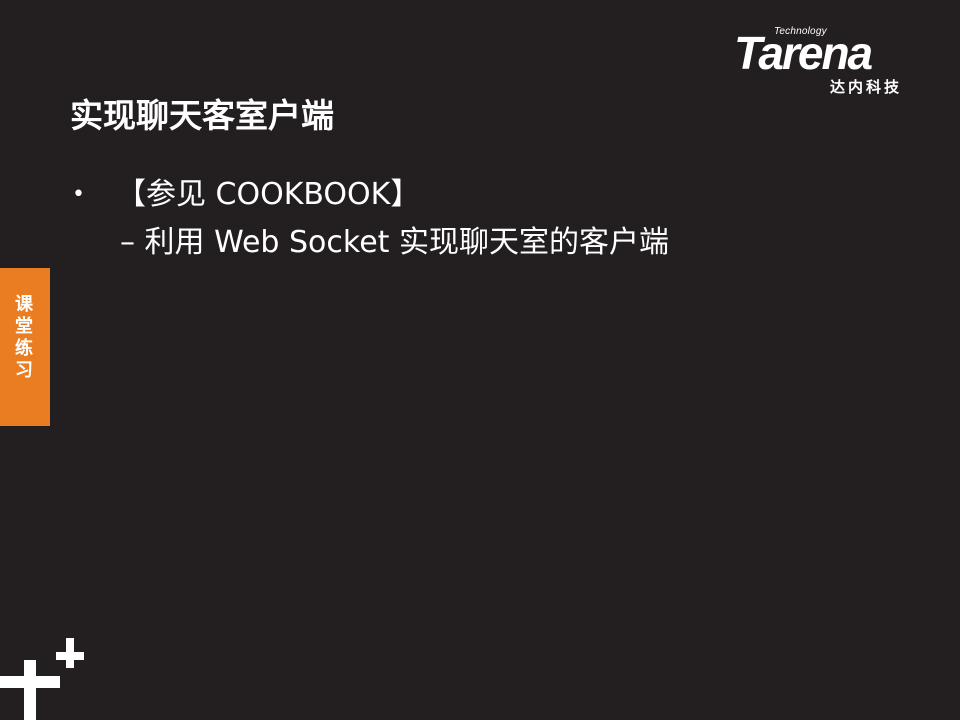 The height and width of the screenshot is (720, 960). I want to click on logo-chinese-text: 达内科技, so click(866, 87).